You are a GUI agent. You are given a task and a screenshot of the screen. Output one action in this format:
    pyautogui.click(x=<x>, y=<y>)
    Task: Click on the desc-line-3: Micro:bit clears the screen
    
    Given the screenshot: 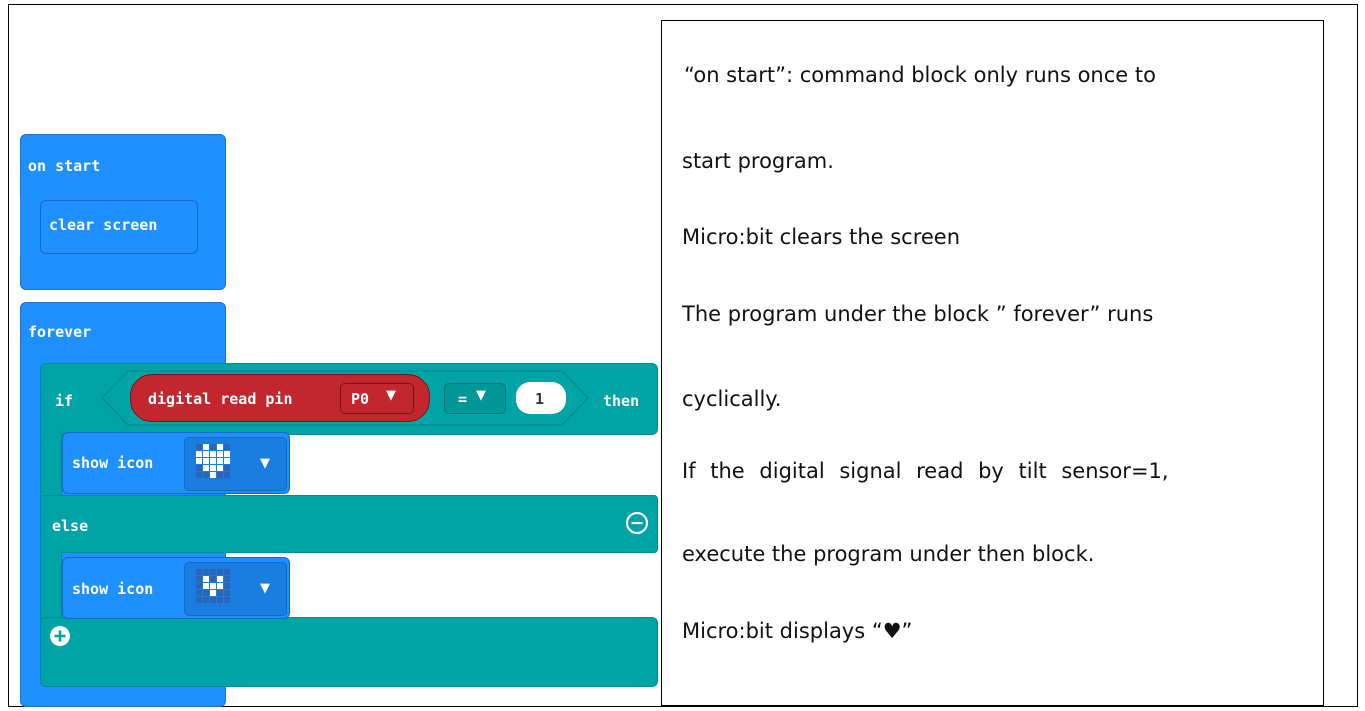 What is the action you would take?
    pyautogui.click(x=821, y=237)
    